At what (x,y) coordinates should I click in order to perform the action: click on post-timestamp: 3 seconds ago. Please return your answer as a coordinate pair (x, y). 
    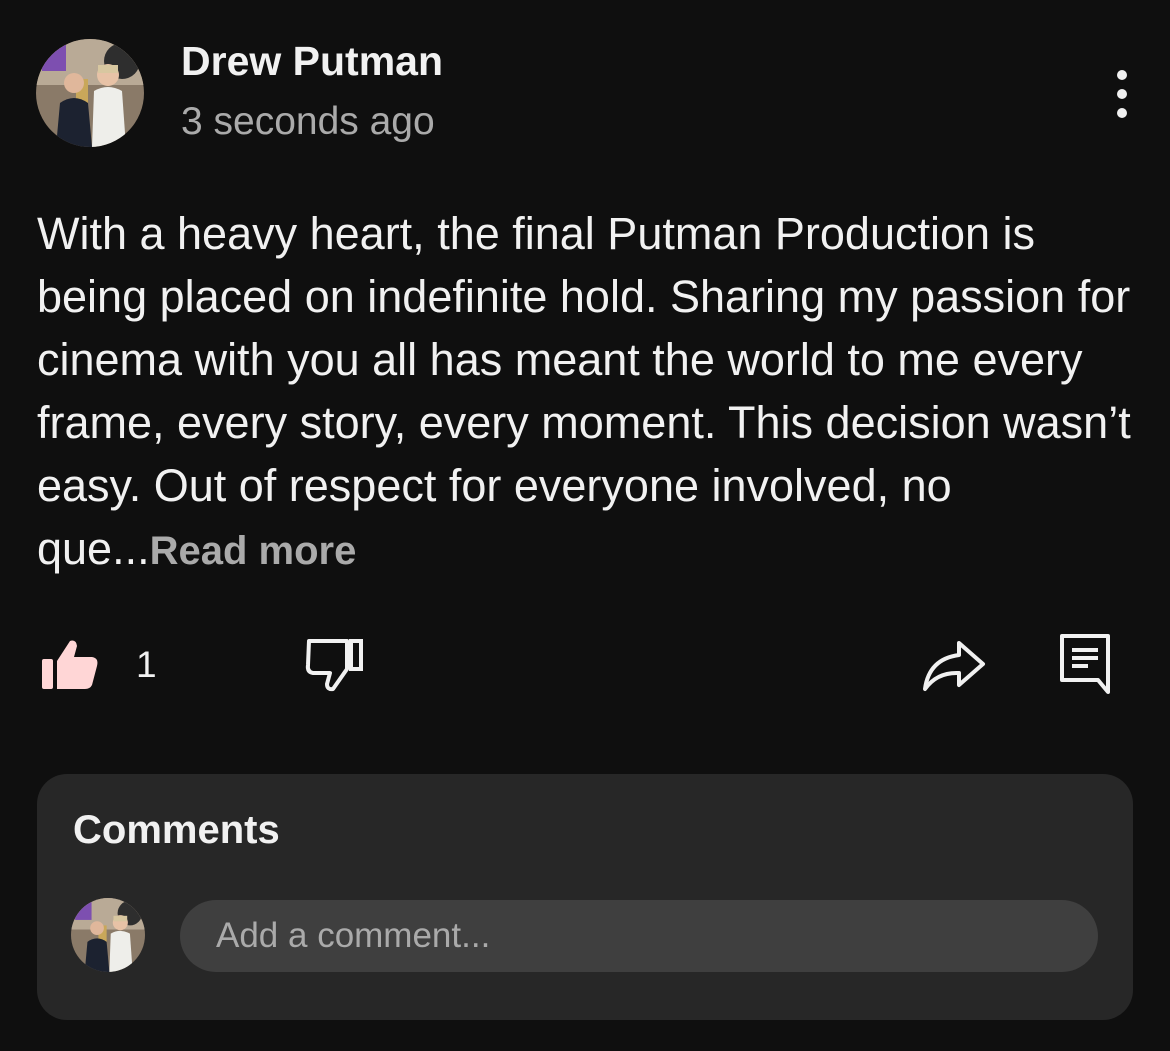
    Looking at the image, I should click on (308, 121).